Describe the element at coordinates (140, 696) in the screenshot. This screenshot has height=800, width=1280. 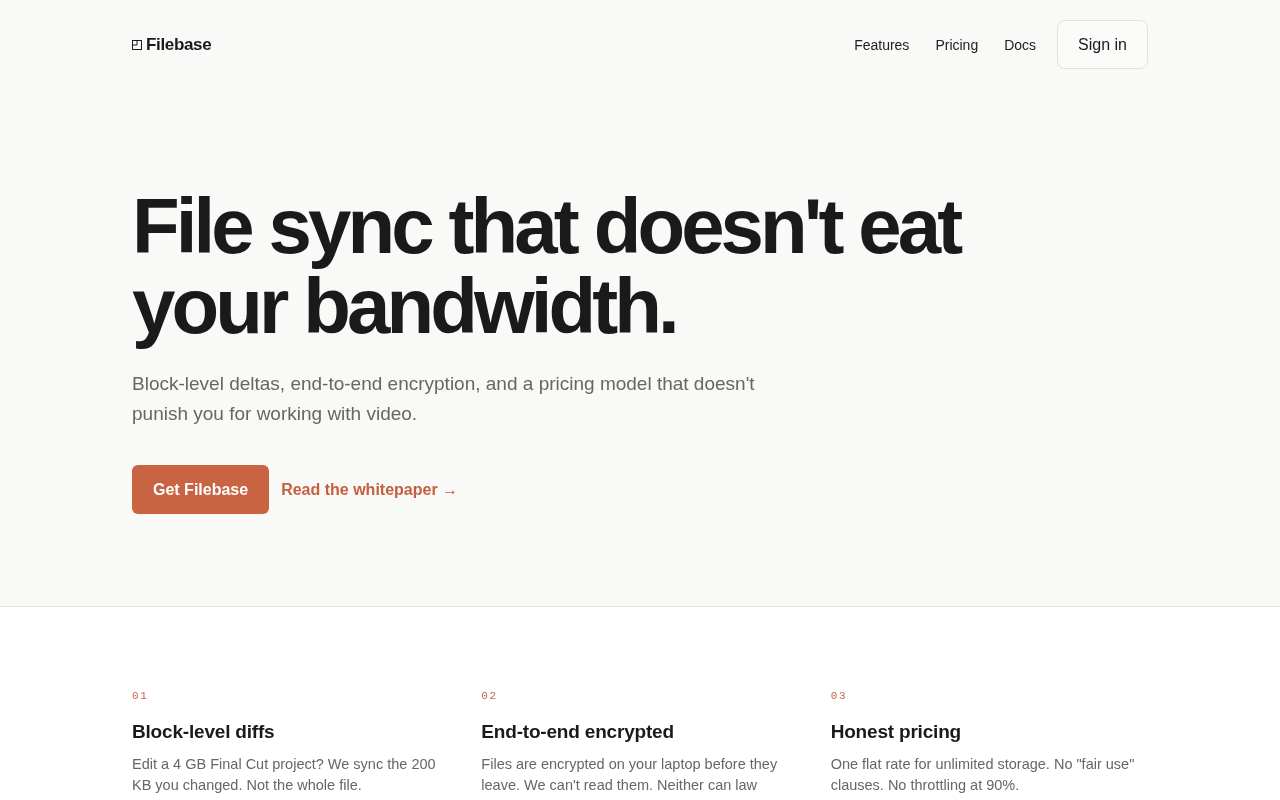
I see `feature-number: 01` at that location.